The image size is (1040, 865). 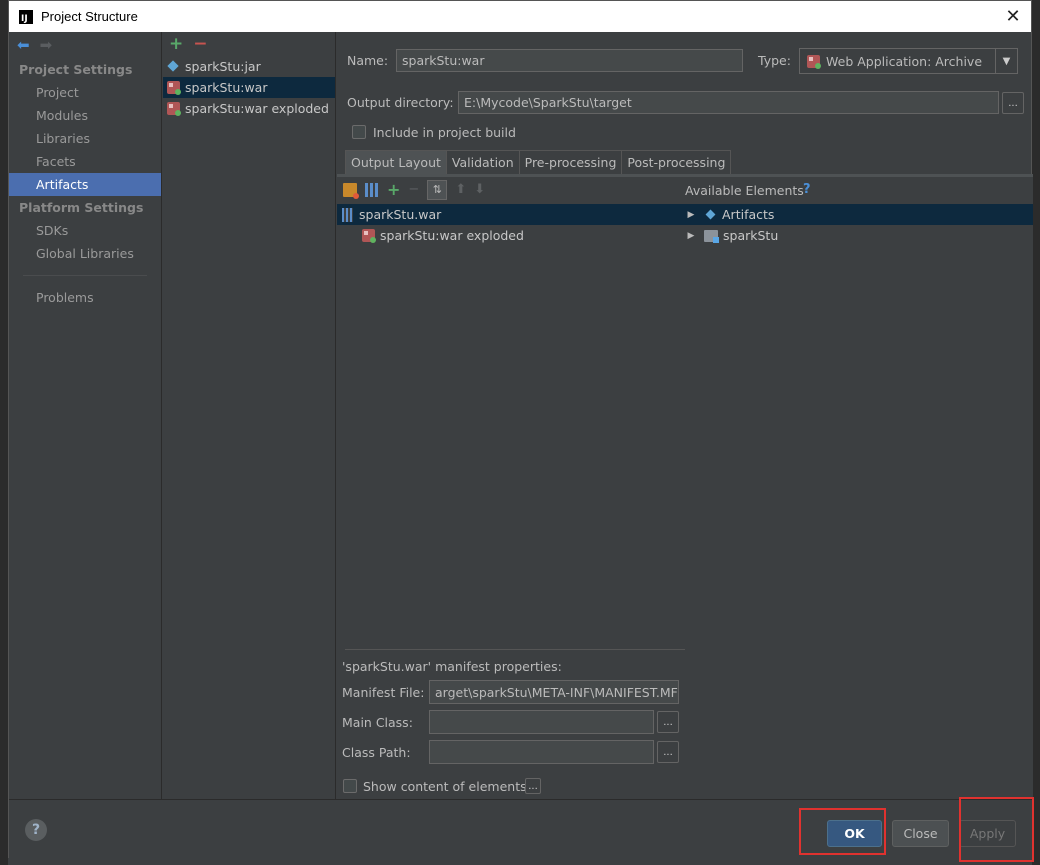 What do you see at coordinates (744, 190) in the screenshot?
I see `available-elements-title: Available Elements` at bounding box center [744, 190].